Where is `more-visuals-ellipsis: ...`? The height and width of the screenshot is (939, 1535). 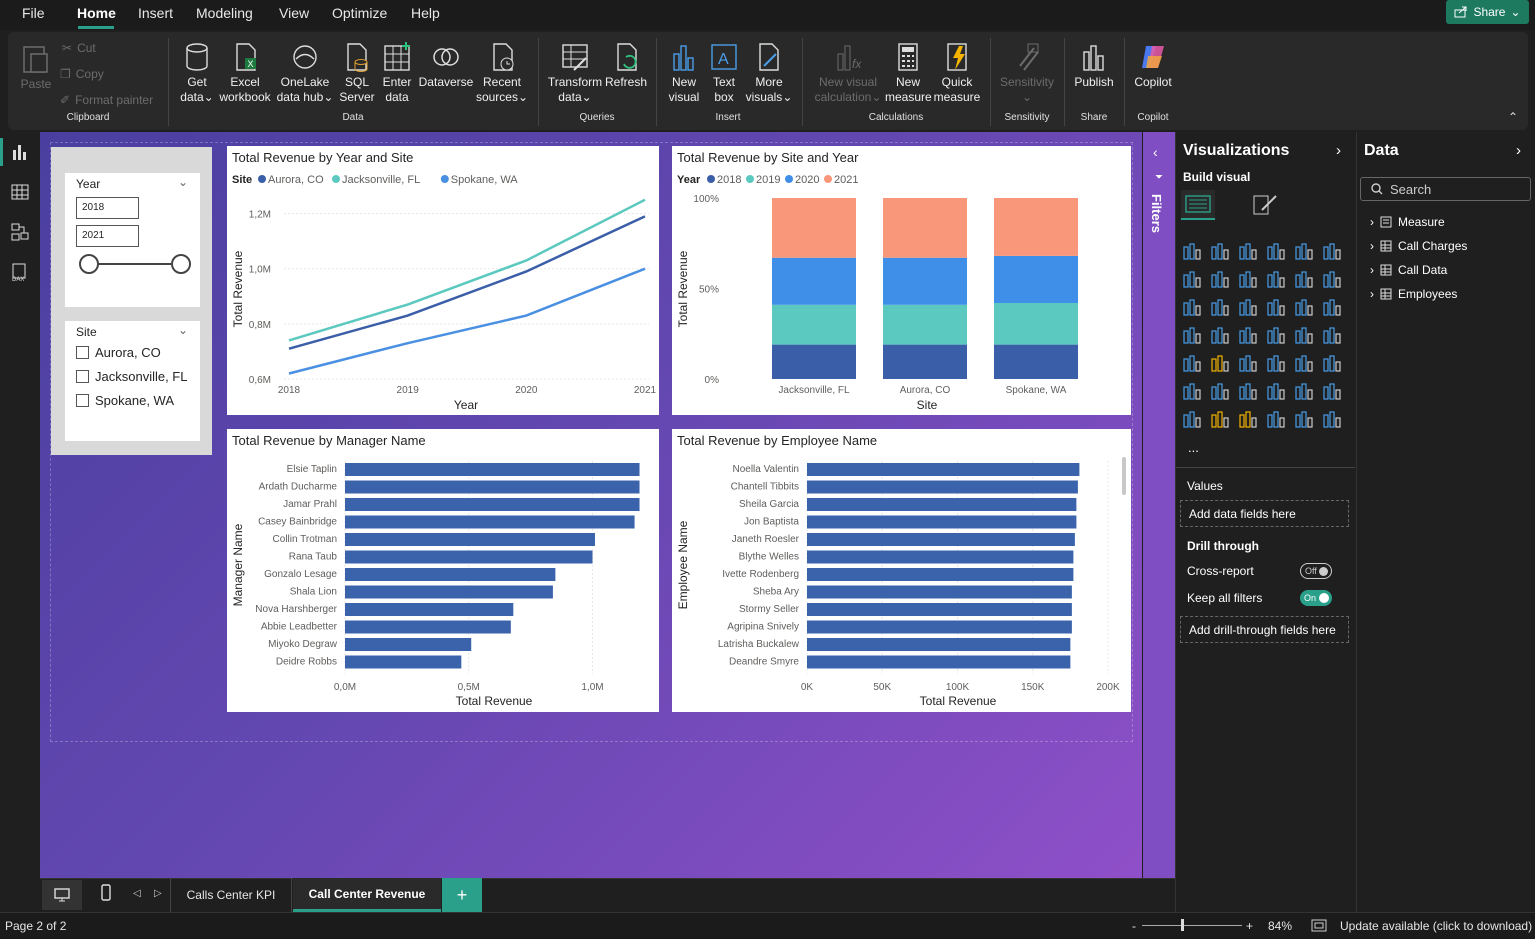
more-visuals-ellipsis: ... is located at coordinates (1193, 447).